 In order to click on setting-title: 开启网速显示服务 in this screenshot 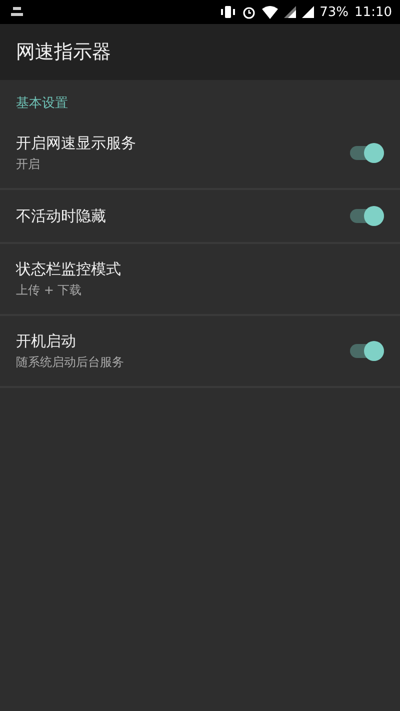, I will do `click(76, 143)`.